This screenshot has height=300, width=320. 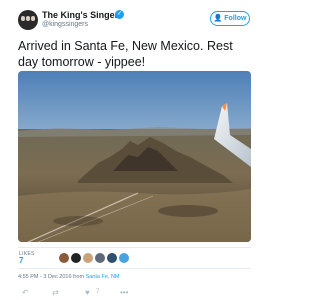 I want to click on heart-icon: ♥, so click(x=87, y=292).